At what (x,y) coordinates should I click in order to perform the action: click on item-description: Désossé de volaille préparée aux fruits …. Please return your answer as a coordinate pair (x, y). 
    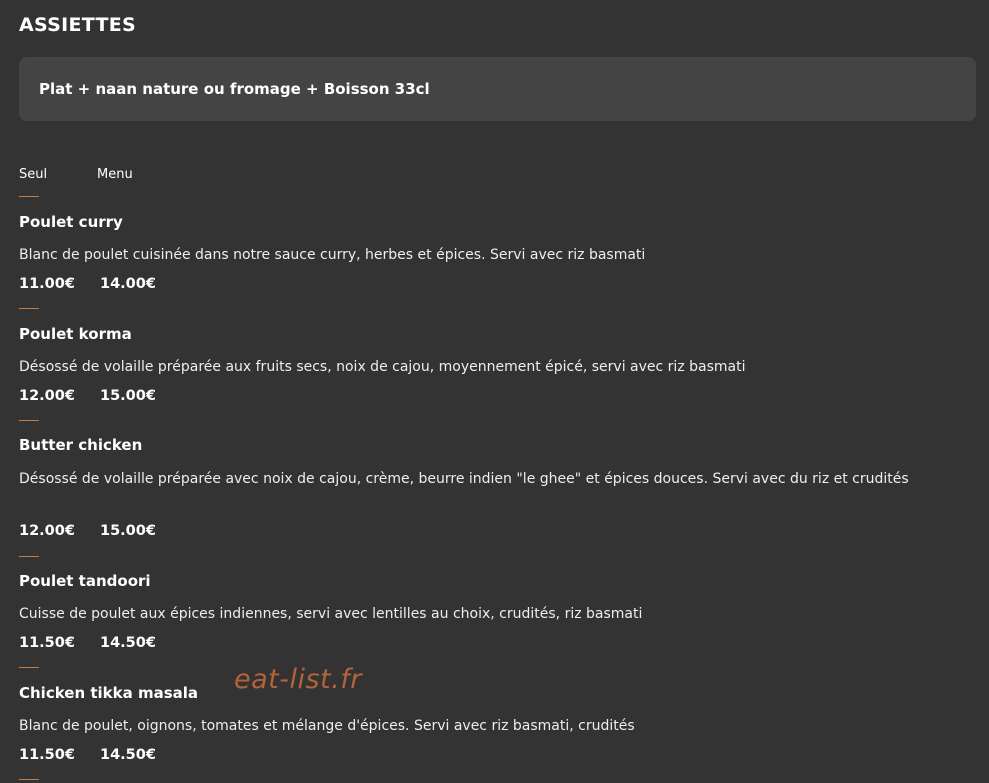
    Looking at the image, I should click on (382, 367).